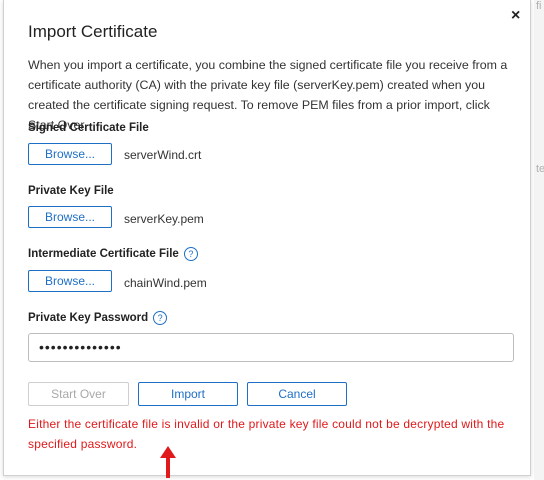 The image size is (544, 480). I want to click on close-icon: ×, so click(515, 16).